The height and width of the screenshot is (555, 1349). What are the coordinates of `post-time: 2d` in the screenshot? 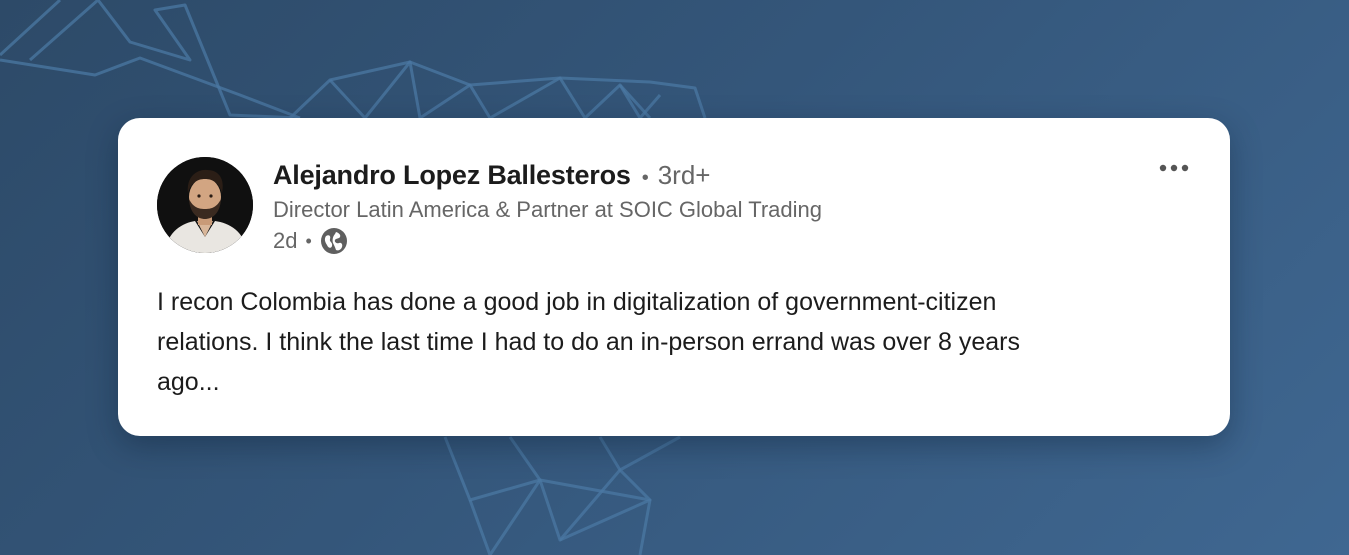 It's located at (285, 240).